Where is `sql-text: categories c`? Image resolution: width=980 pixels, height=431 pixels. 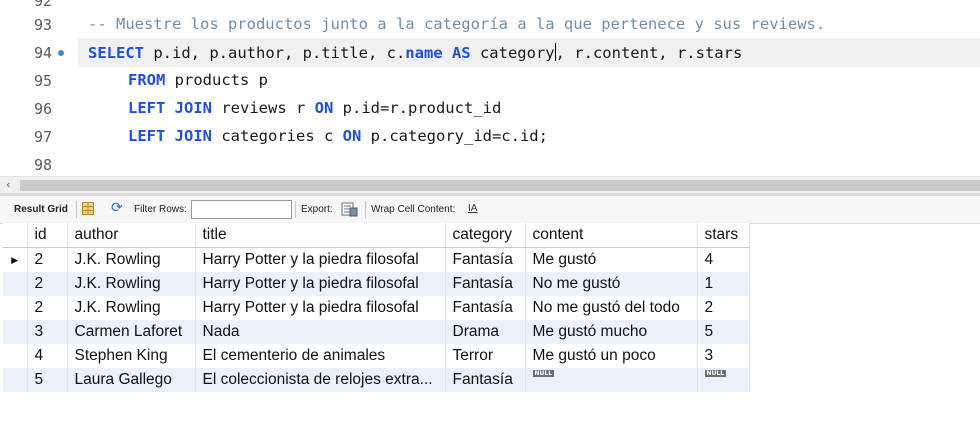 sql-text: categories c is located at coordinates (277, 136).